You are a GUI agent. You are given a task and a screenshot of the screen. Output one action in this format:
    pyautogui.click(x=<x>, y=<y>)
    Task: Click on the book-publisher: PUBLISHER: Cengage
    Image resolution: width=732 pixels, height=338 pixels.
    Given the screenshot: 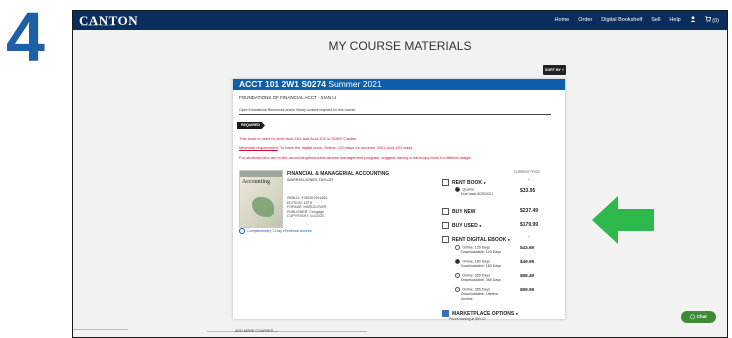 What is the action you would take?
    pyautogui.click(x=305, y=211)
    